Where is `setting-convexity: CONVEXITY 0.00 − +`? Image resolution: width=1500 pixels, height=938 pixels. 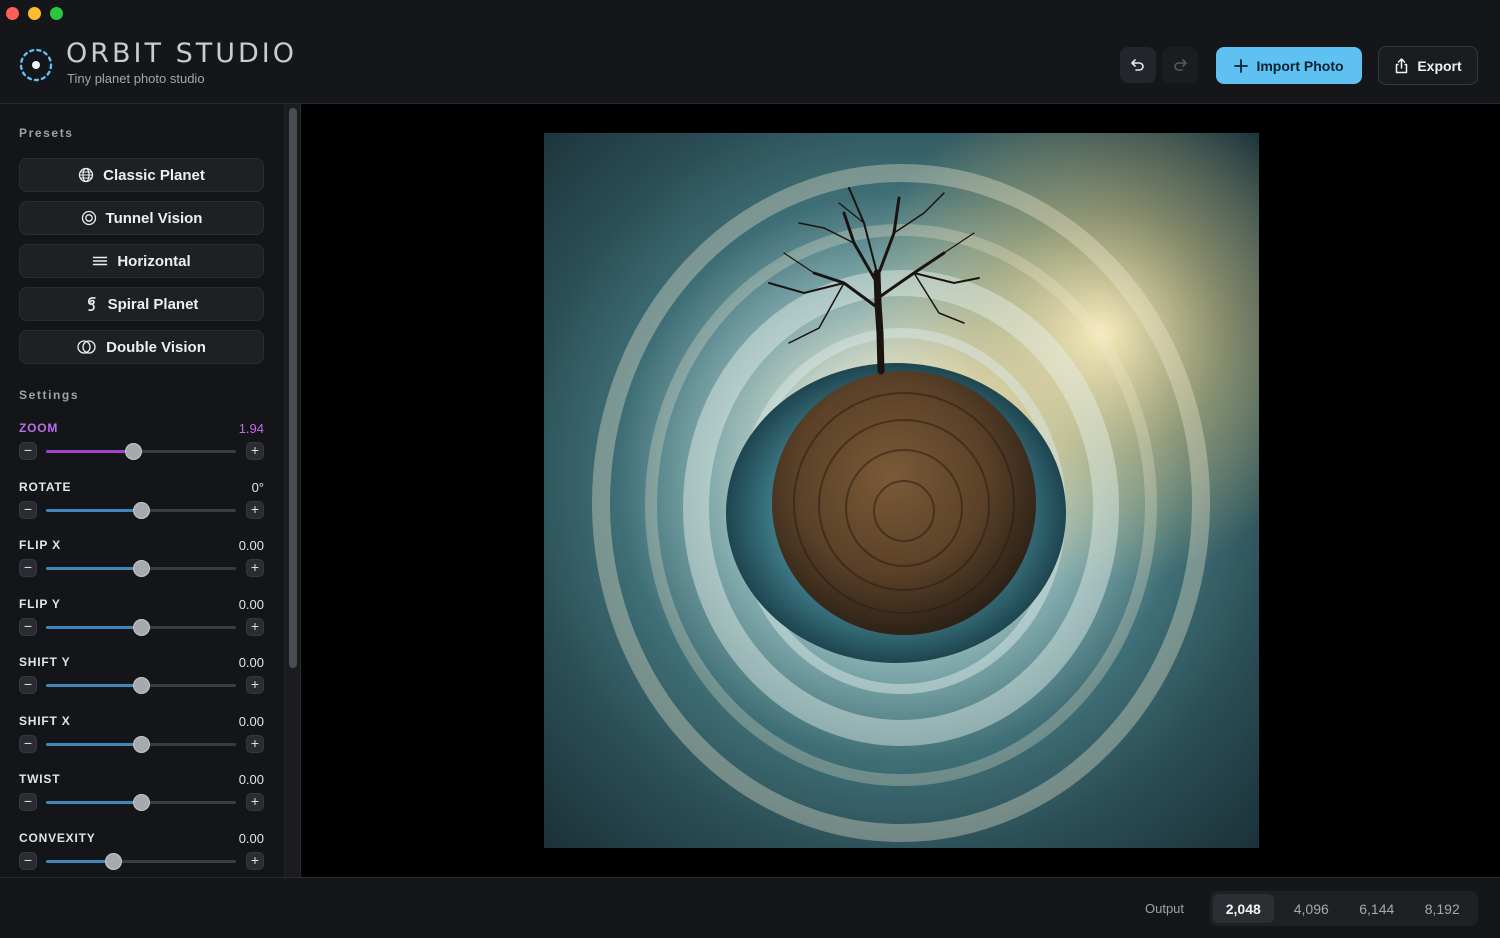
setting-convexity: CONVEXITY 0.00 − + is located at coordinates (141, 854).